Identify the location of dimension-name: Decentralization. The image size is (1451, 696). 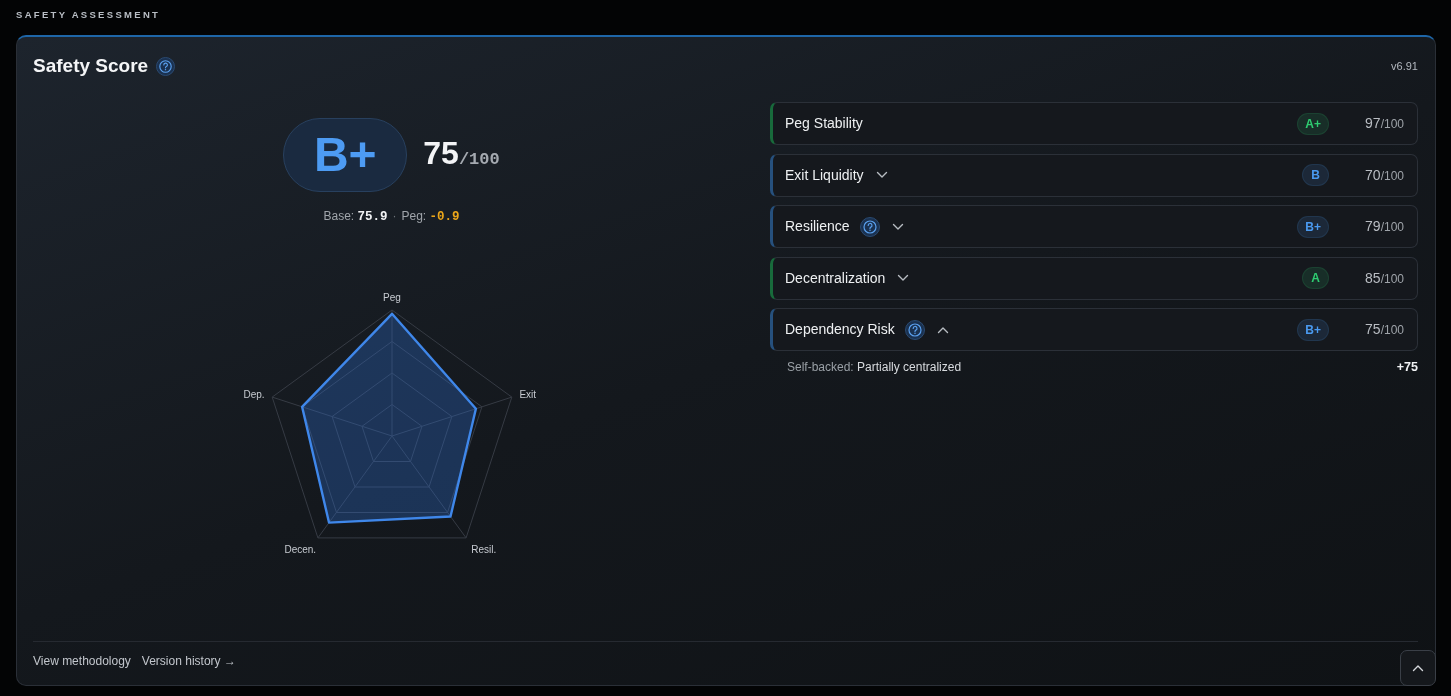
(835, 278).